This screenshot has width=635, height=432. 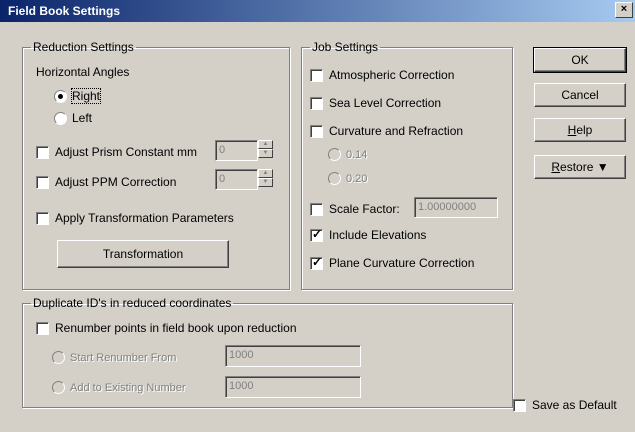 I want to click on transformation-button: Transformation, so click(x=143, y=254).